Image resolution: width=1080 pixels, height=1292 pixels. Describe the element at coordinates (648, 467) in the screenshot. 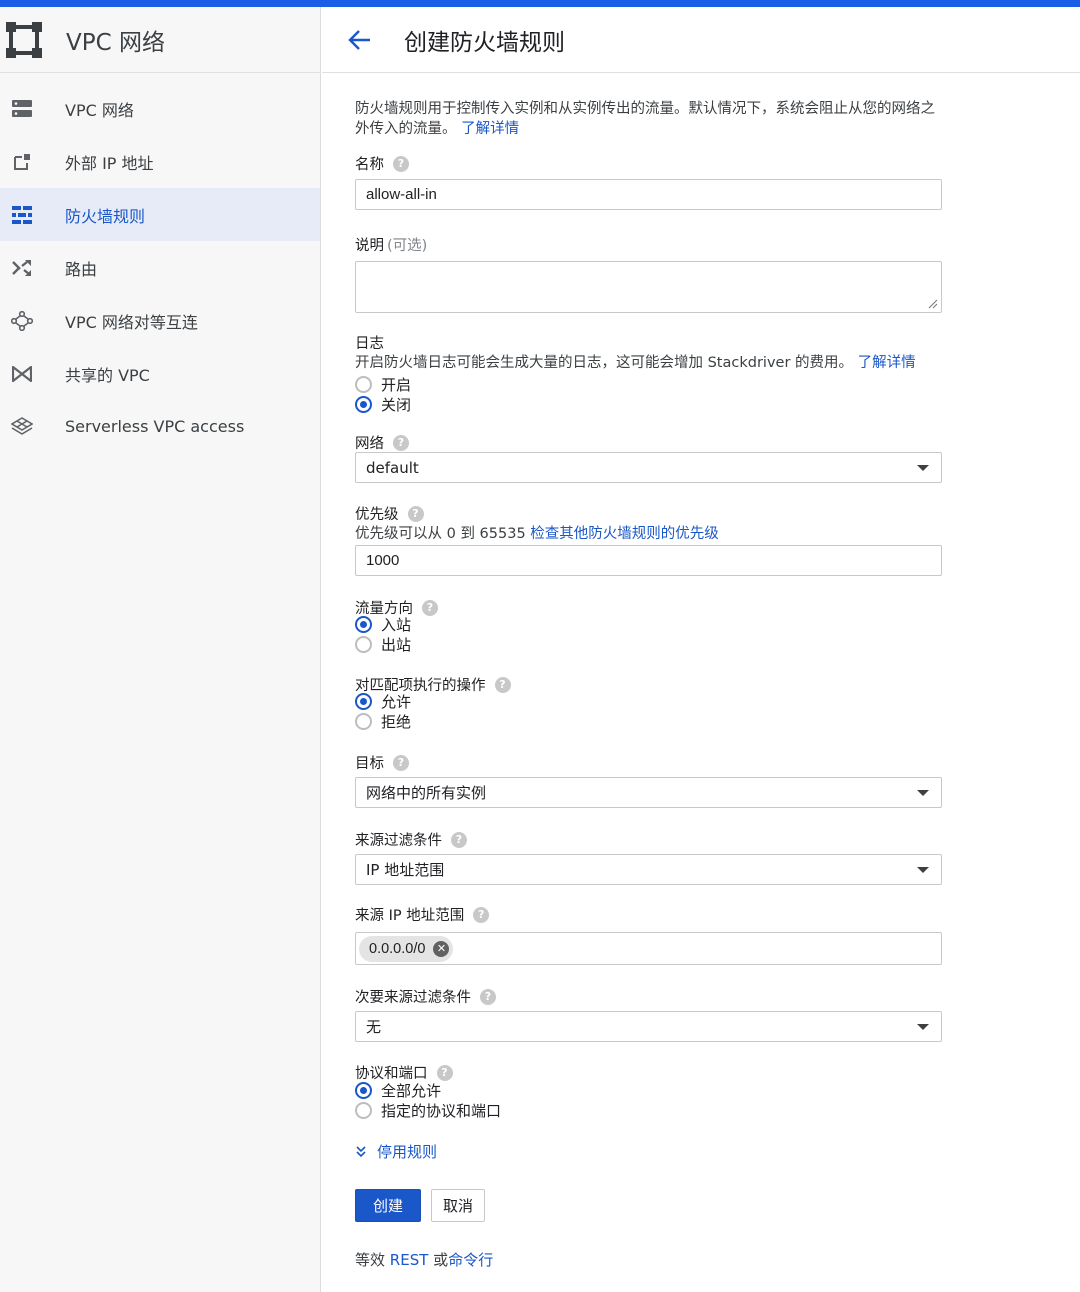

I see `network-select: default` at that location.